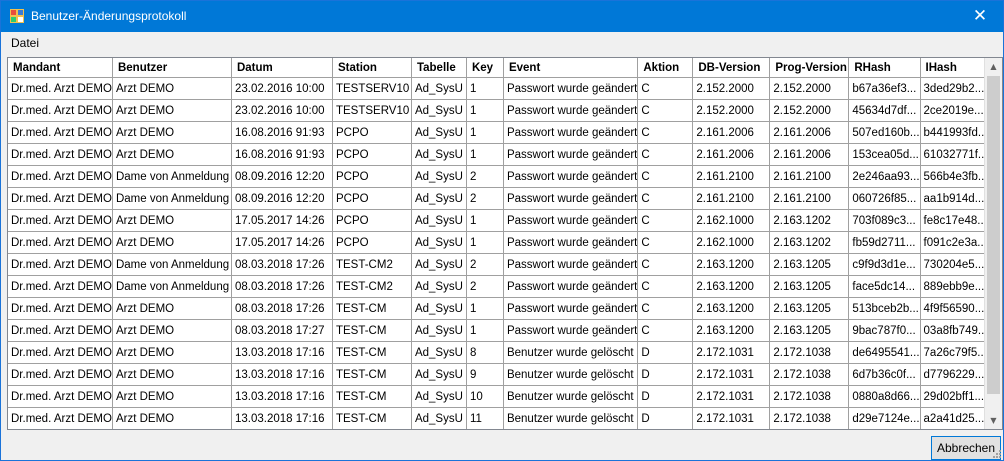 This screenshot has height=461, width=1004. Describe the element at coordinates (282, 242) in the screenshot. I see `table-cell: 17.05.2017 14:26` at that location.